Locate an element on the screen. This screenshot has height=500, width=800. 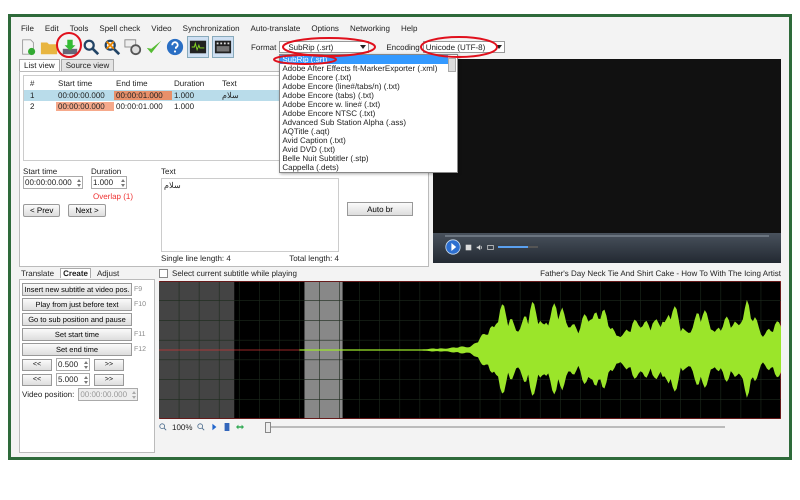
step-field: 0.500 is located at coordinates (73, 364).